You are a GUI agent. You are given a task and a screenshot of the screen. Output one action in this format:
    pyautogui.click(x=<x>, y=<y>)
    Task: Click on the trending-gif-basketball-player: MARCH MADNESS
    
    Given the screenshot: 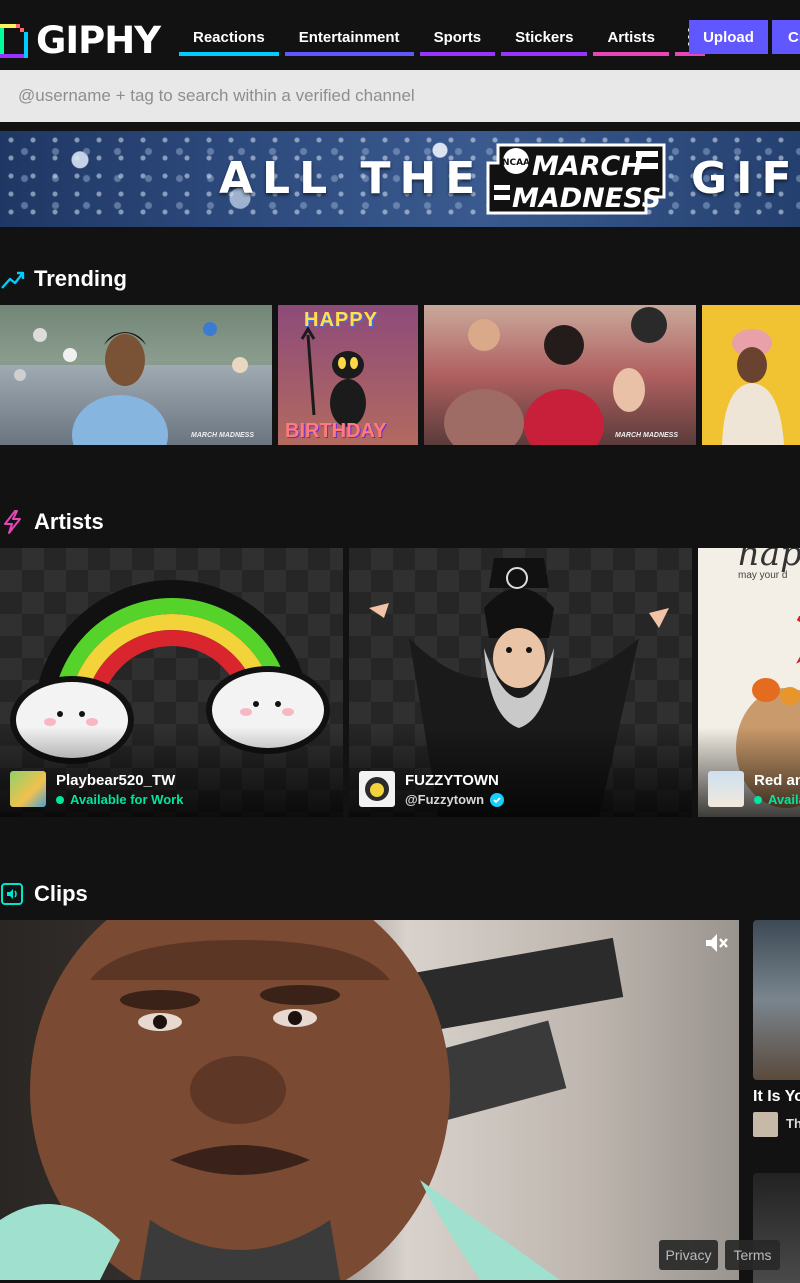 What is the action you would take?
    pyautogui.click(x=136, y=375)
    